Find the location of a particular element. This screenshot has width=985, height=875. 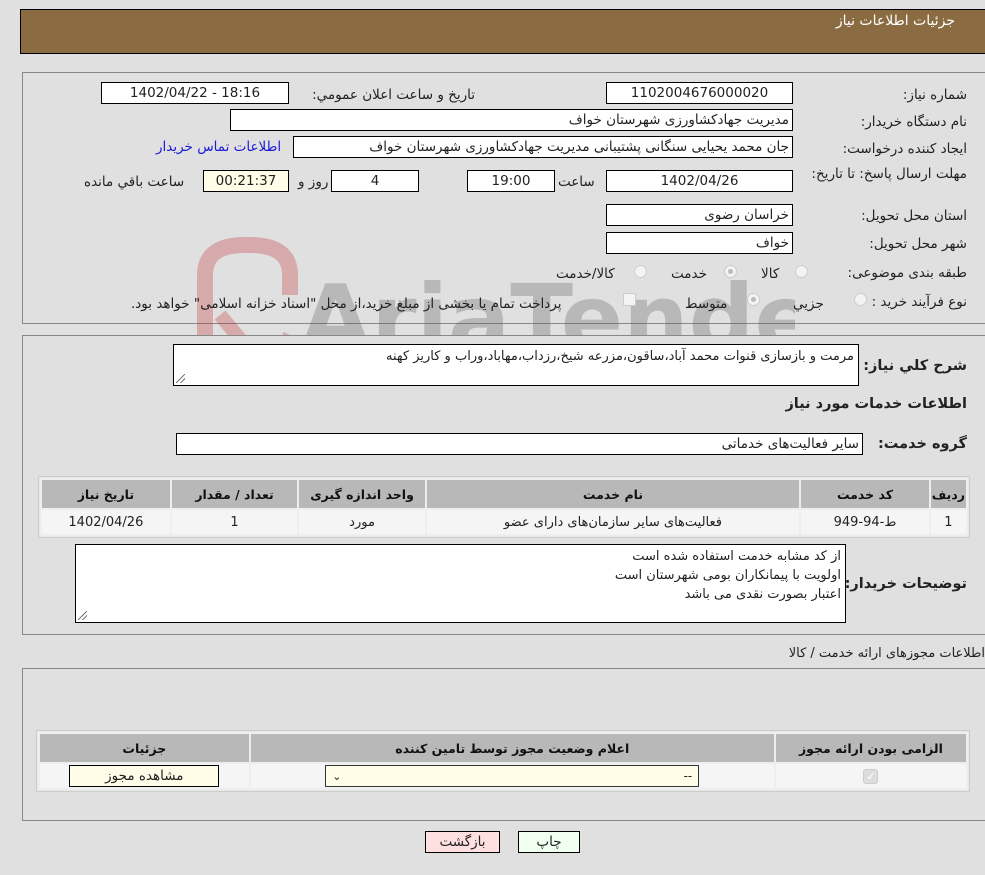

days-label: روز و is located at coordinates (313, 182).